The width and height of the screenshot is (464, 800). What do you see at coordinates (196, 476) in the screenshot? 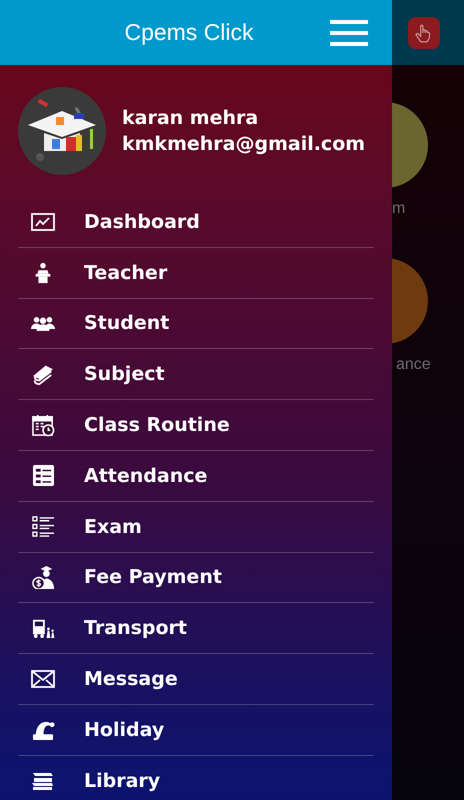
I see `menu-item: Attendance` at bounding box center [196, 476].